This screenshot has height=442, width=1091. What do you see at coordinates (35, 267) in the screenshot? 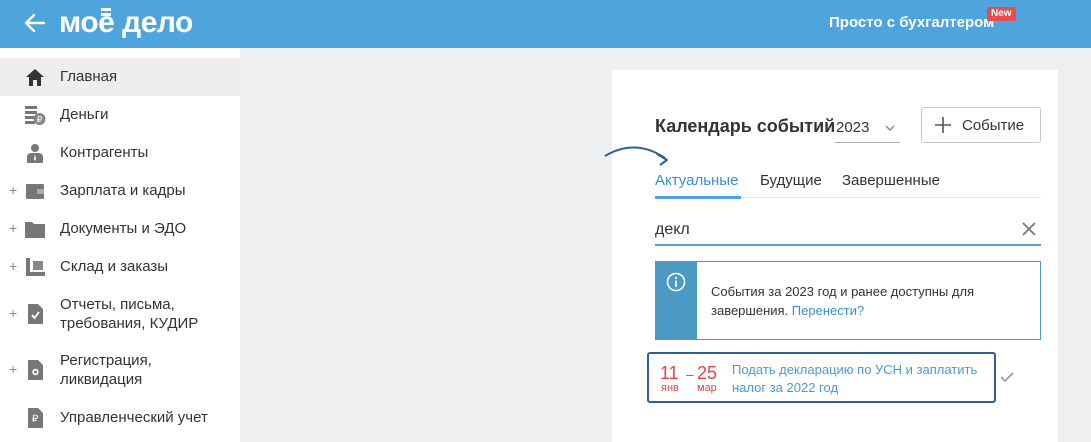
I see `warehouse-icon` at bounding box center [35, 267].